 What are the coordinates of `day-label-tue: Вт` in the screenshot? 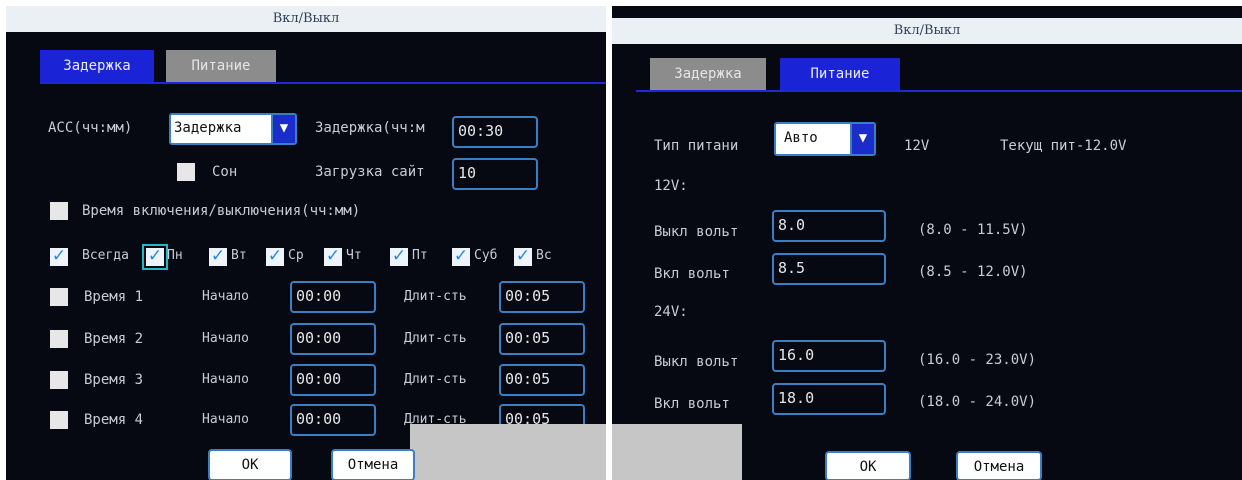 It's located at (239, 255).